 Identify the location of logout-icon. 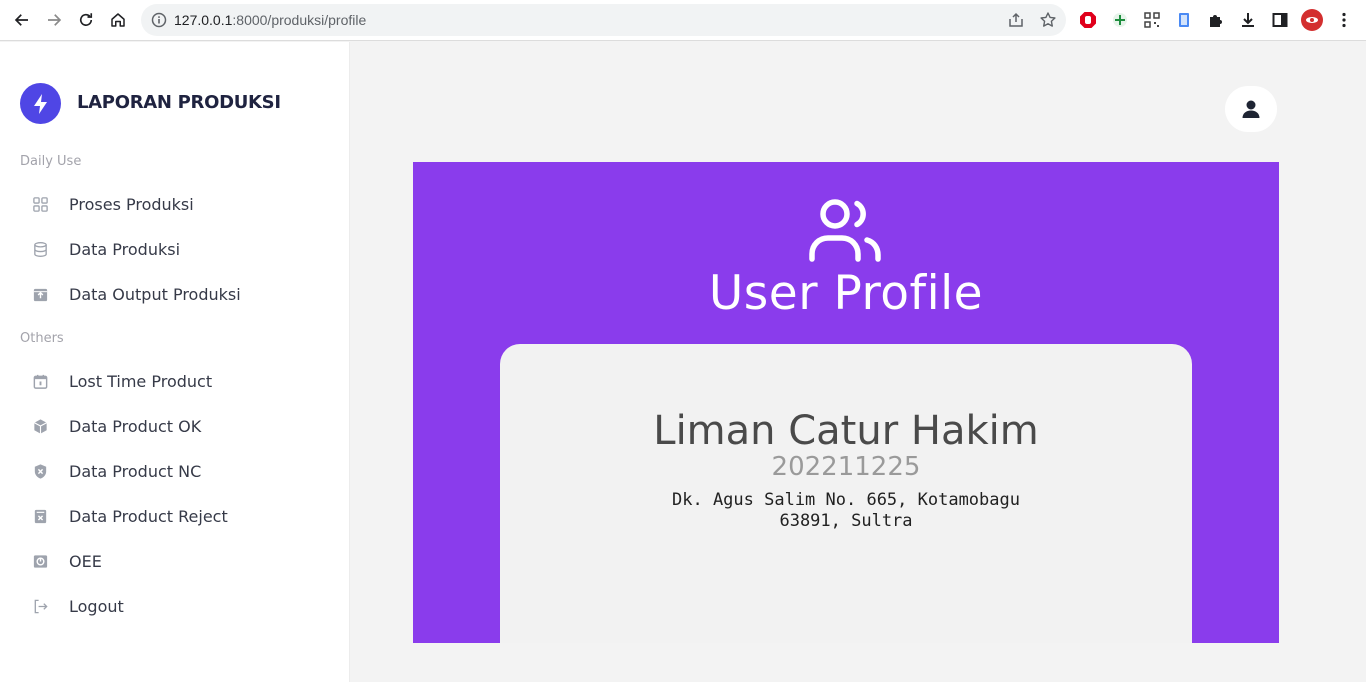
(40, 606).